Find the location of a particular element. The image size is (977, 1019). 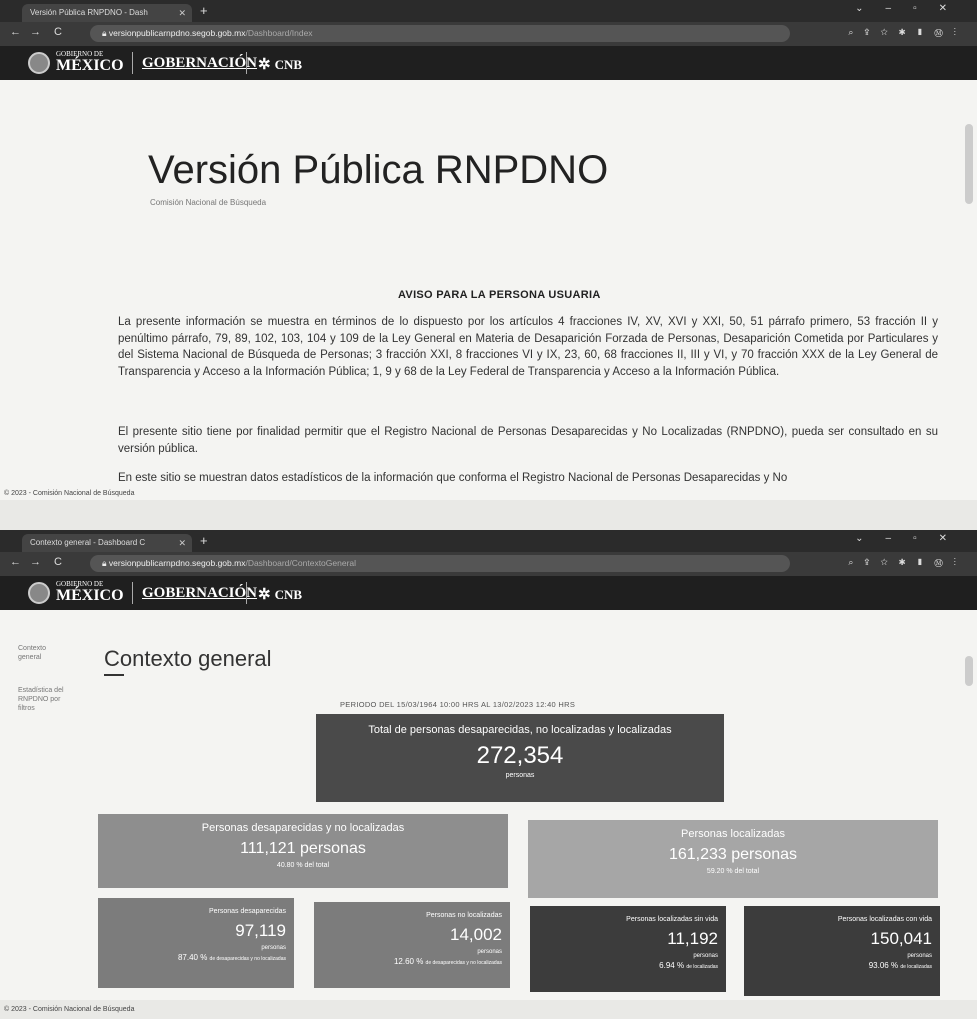

tab-title: Versión Pública RNPDNO - Dash is located at coordinates (89, 12).